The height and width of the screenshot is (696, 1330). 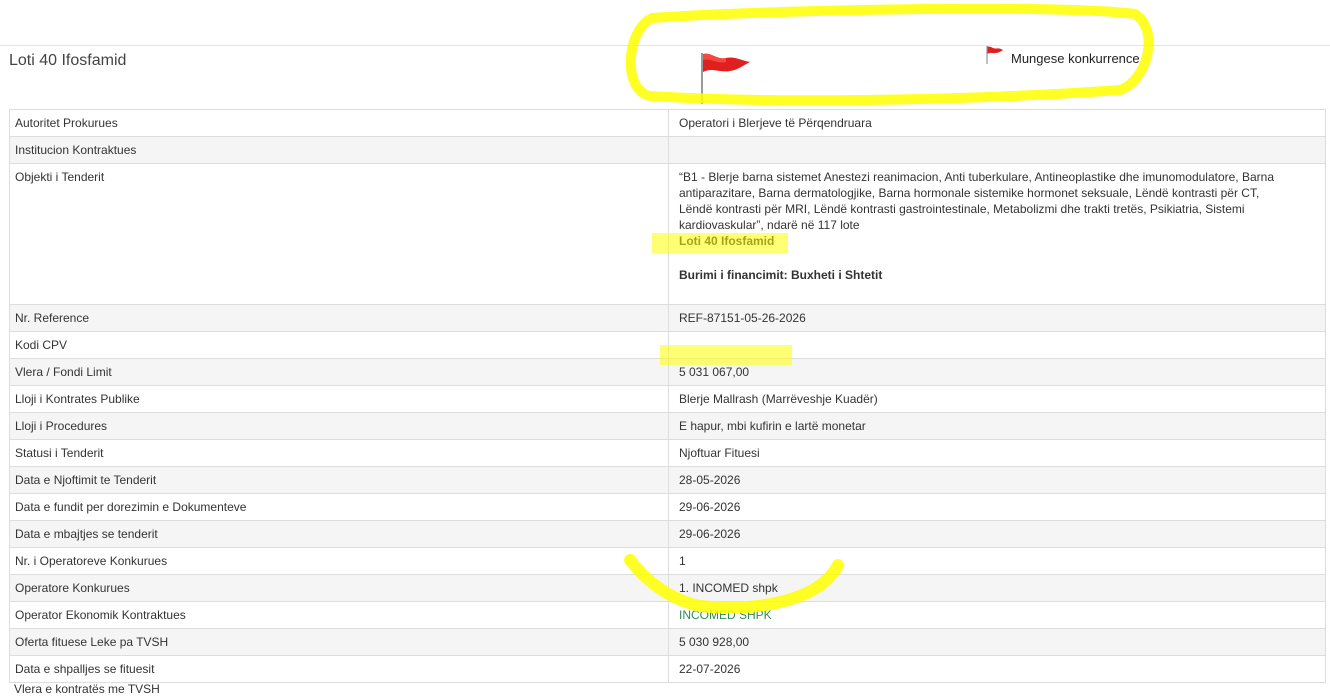 What do you see at coordinates (997, 372) in the screenshot?
I see `row-value: 5 031 067,00` at bounding box center [997, 372].